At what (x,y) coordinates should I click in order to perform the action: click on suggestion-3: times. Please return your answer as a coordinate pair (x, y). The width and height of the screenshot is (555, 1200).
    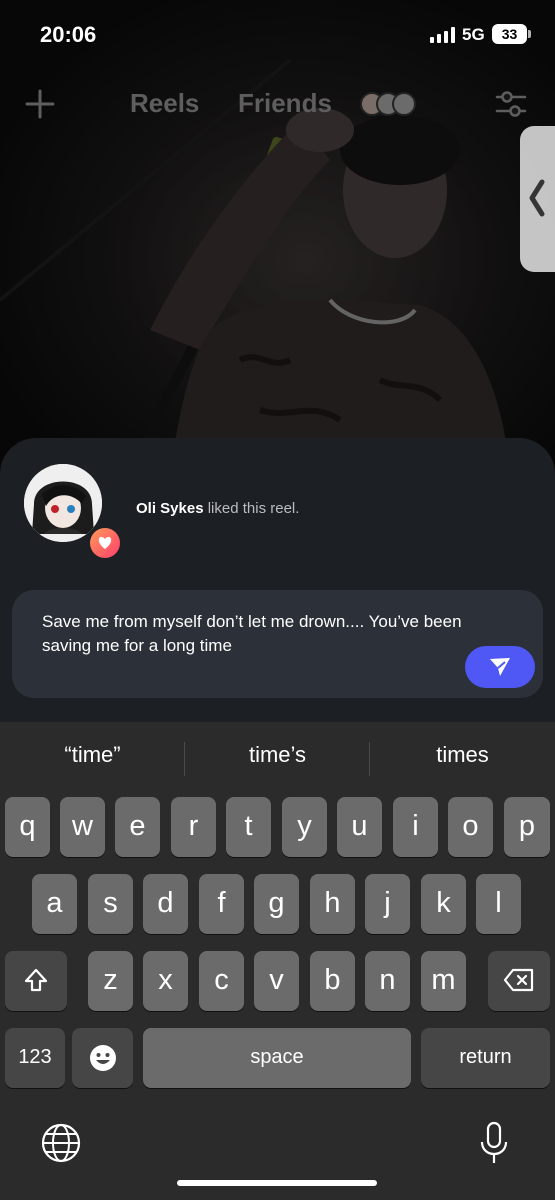
    Looking at the image, I should click on (462, 755).